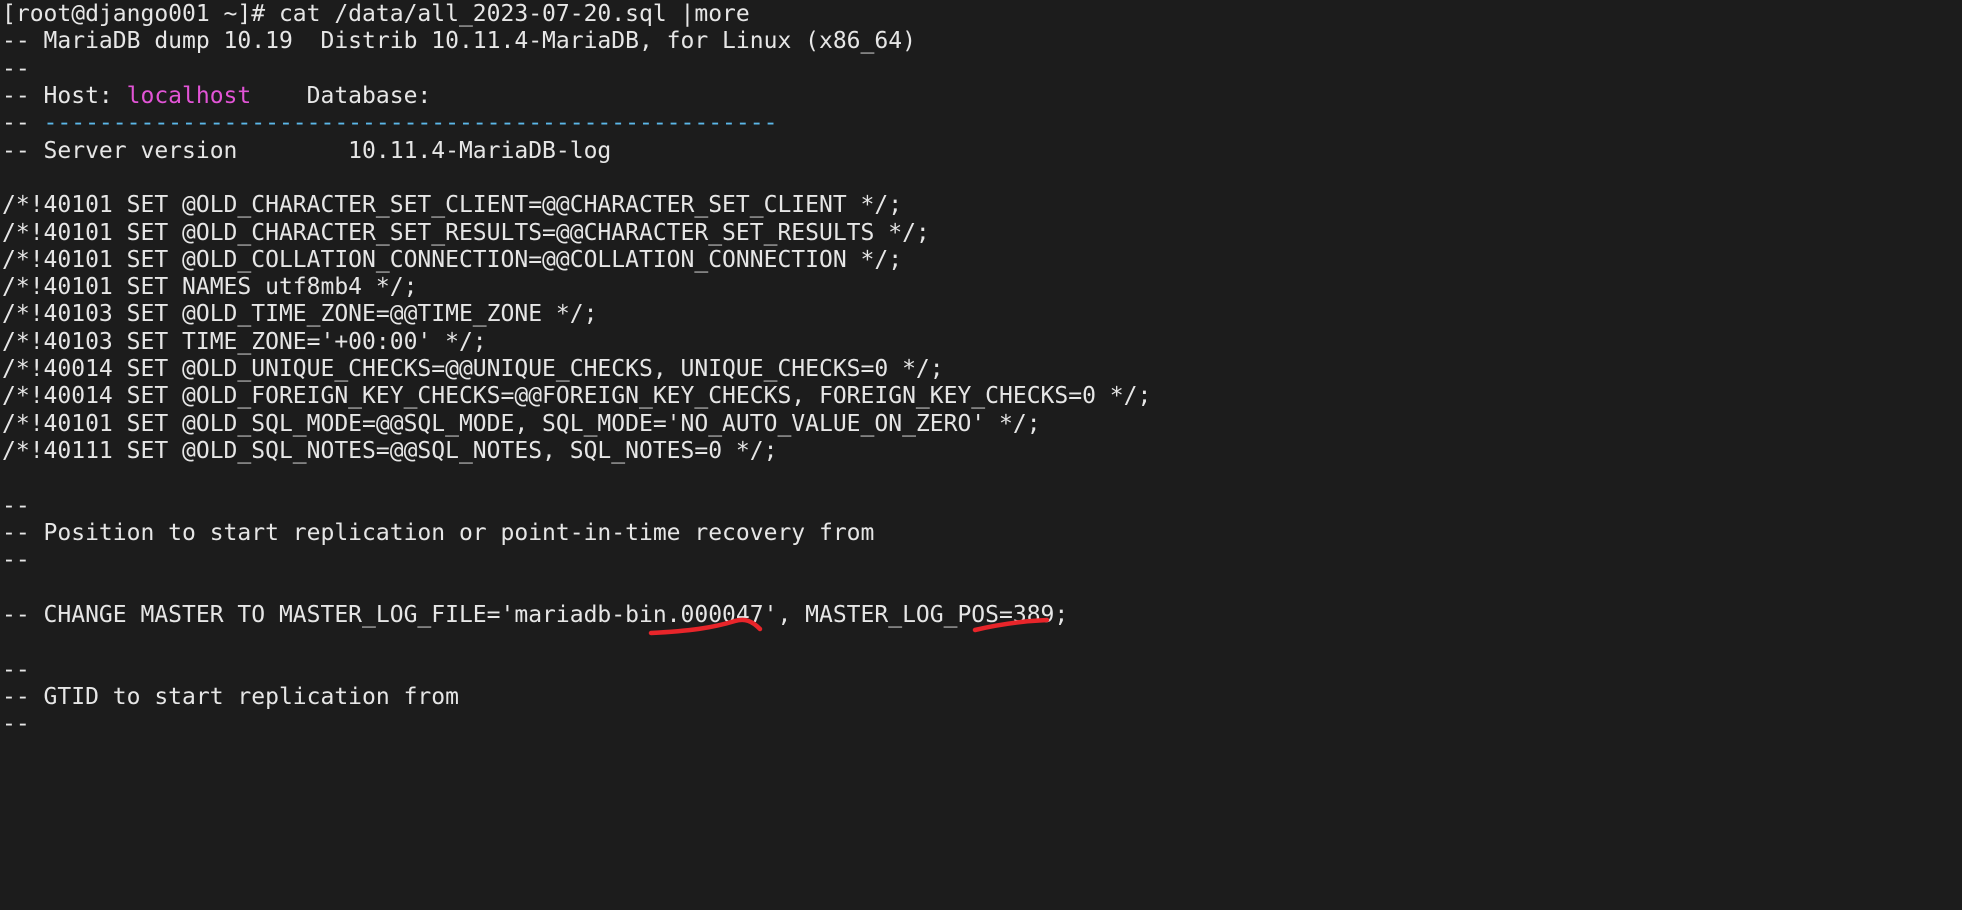  Describe the element at coordinates (16, 669) in the screenshot. I see `comment-blank-4-seg-0: --` at that location.